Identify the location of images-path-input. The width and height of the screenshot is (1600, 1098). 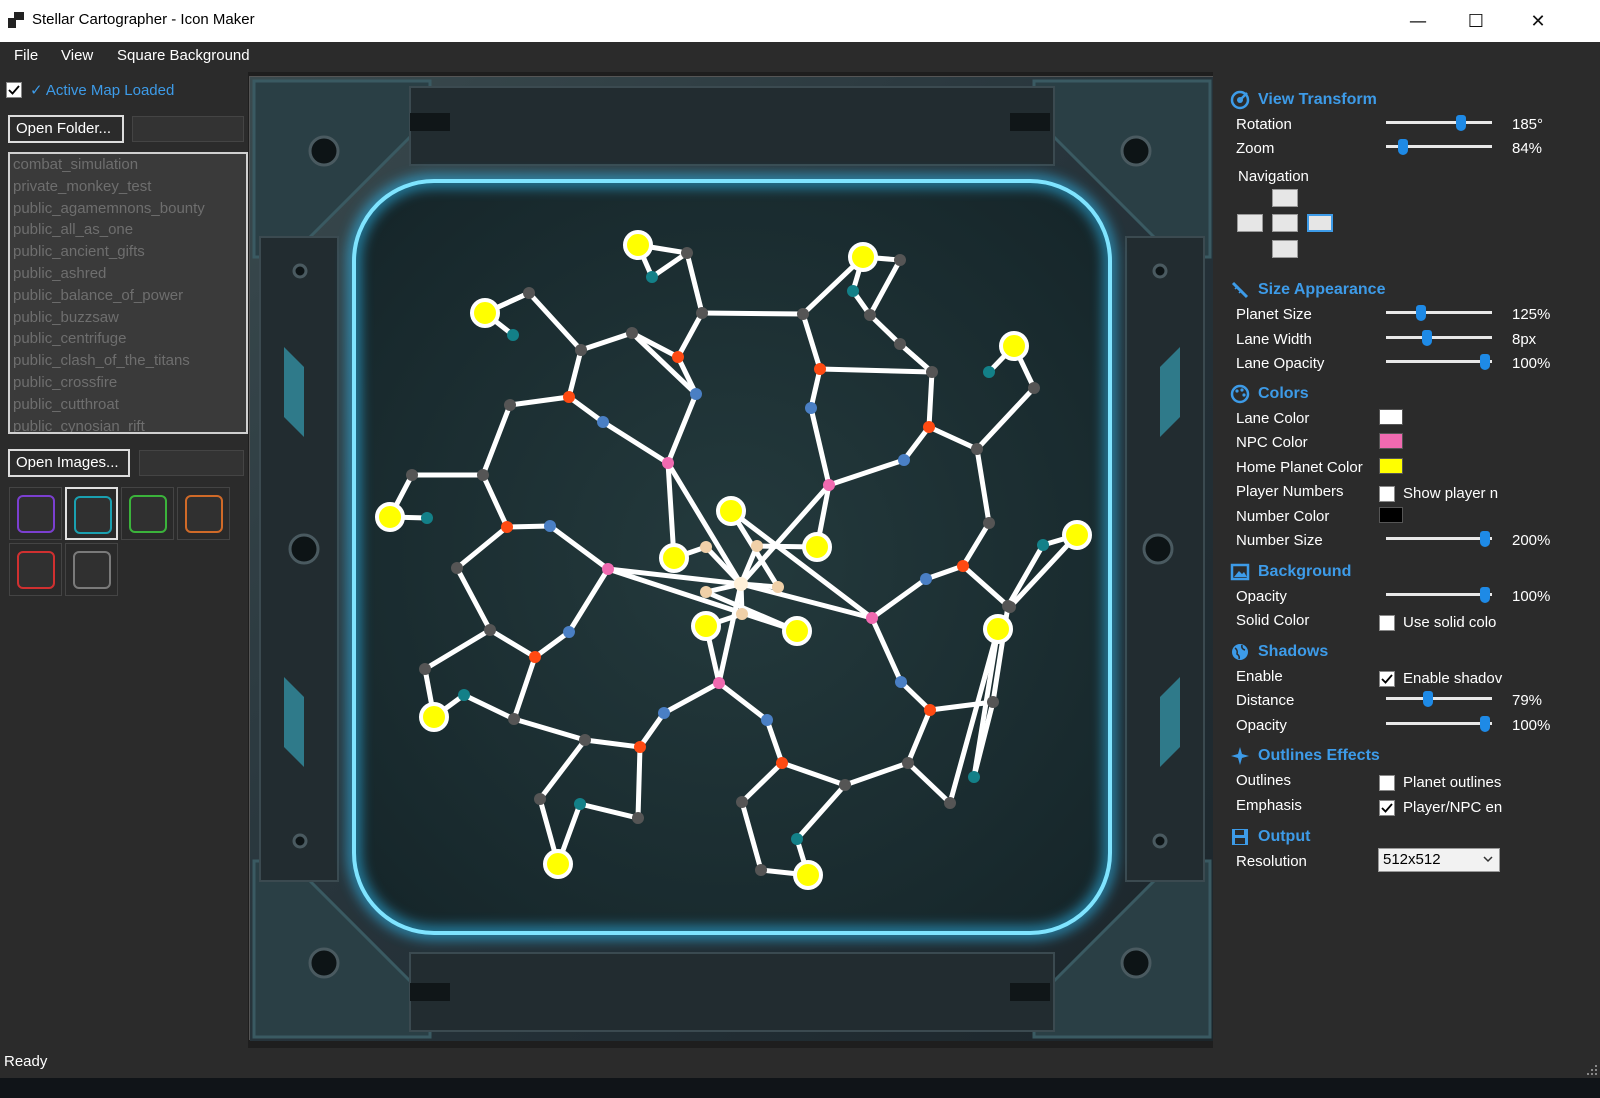
(191, 463).